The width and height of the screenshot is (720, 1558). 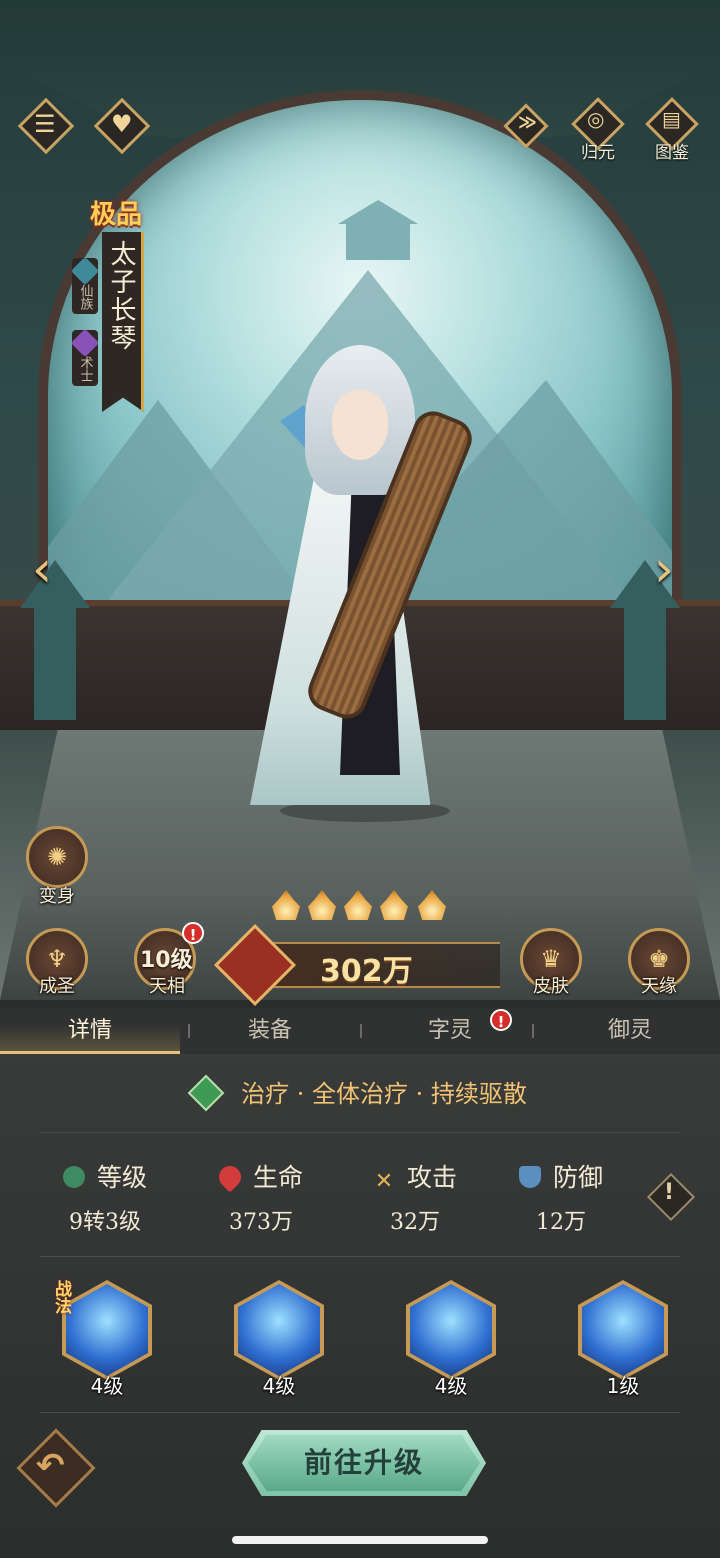 I want to click on heart-icon, so click(x=230, y=1177).